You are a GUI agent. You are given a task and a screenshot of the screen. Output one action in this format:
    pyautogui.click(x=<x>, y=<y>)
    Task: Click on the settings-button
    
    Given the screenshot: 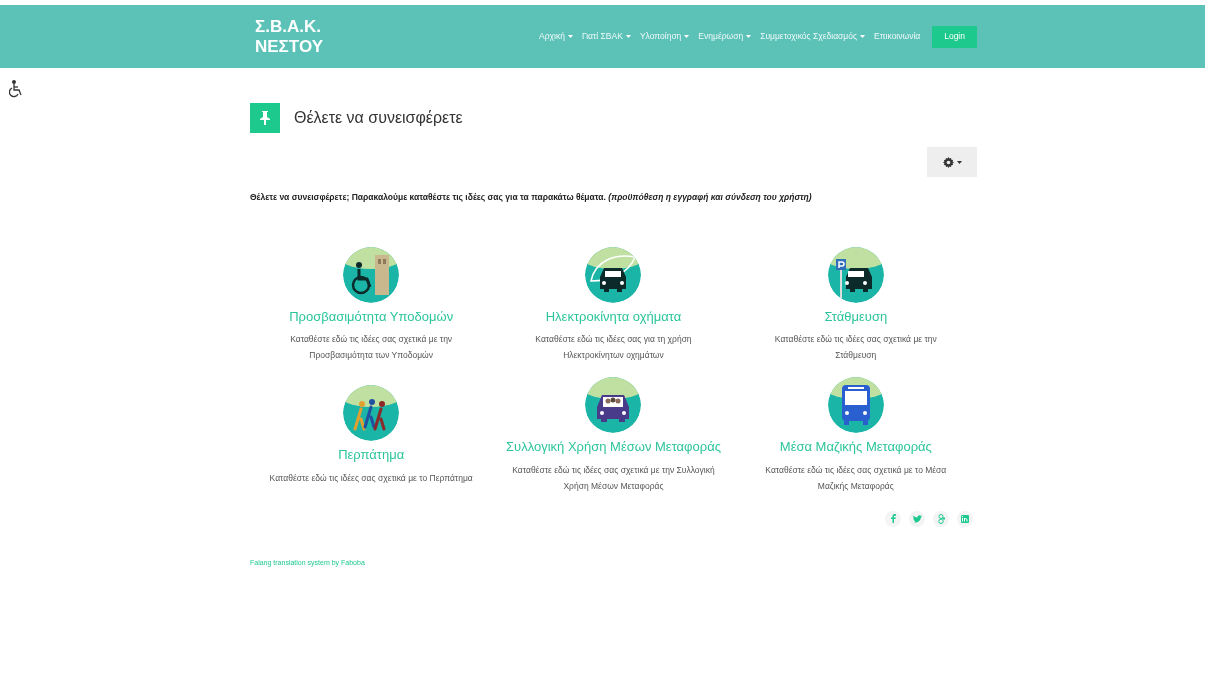 What is the action you would take?
    pyautogui.click(x=952, y=162)
    